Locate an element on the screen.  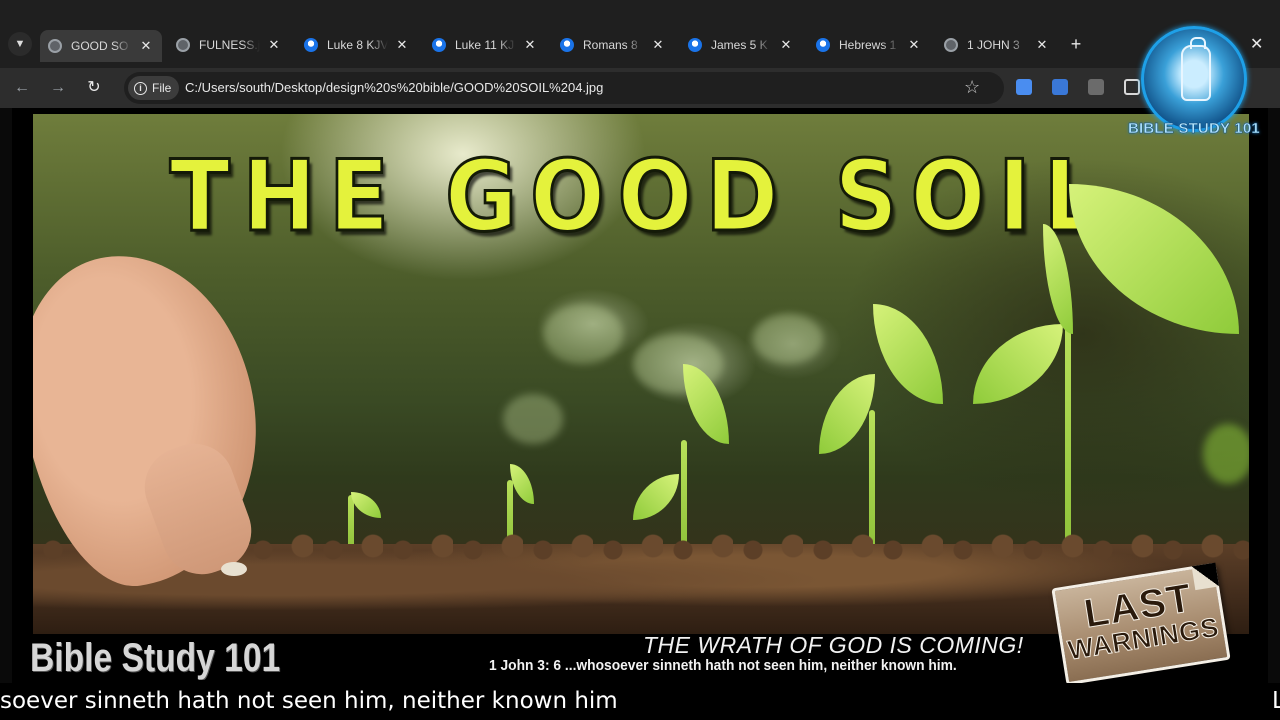
reload-icon: ↻ is located at coordinates (94, 88).